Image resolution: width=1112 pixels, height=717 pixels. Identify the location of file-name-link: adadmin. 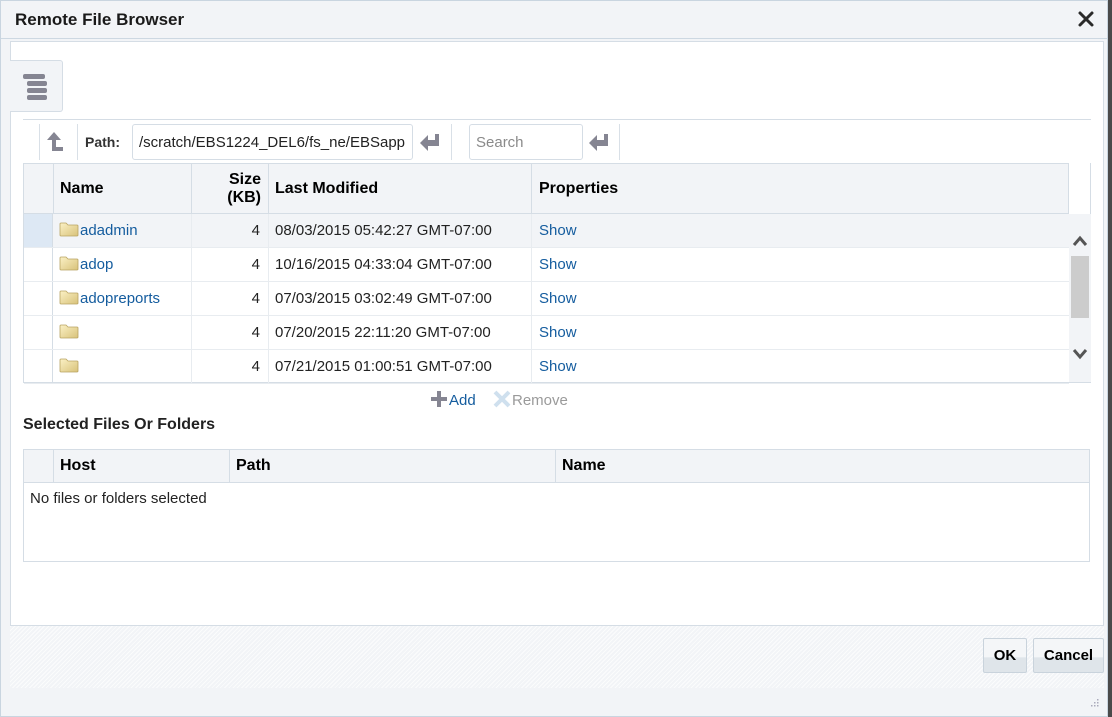
(109, 230).